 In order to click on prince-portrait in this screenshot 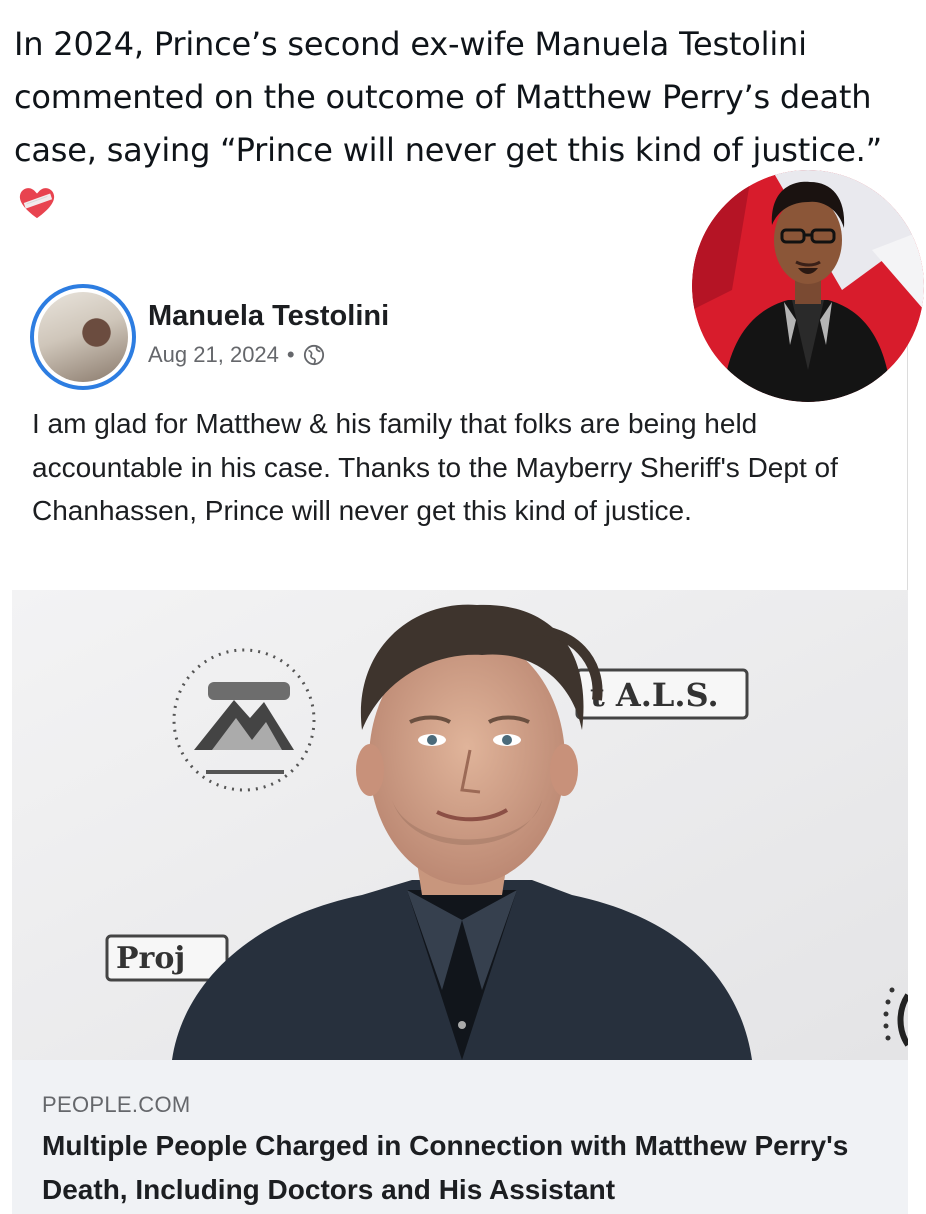, I will do `click(808, 286)`.